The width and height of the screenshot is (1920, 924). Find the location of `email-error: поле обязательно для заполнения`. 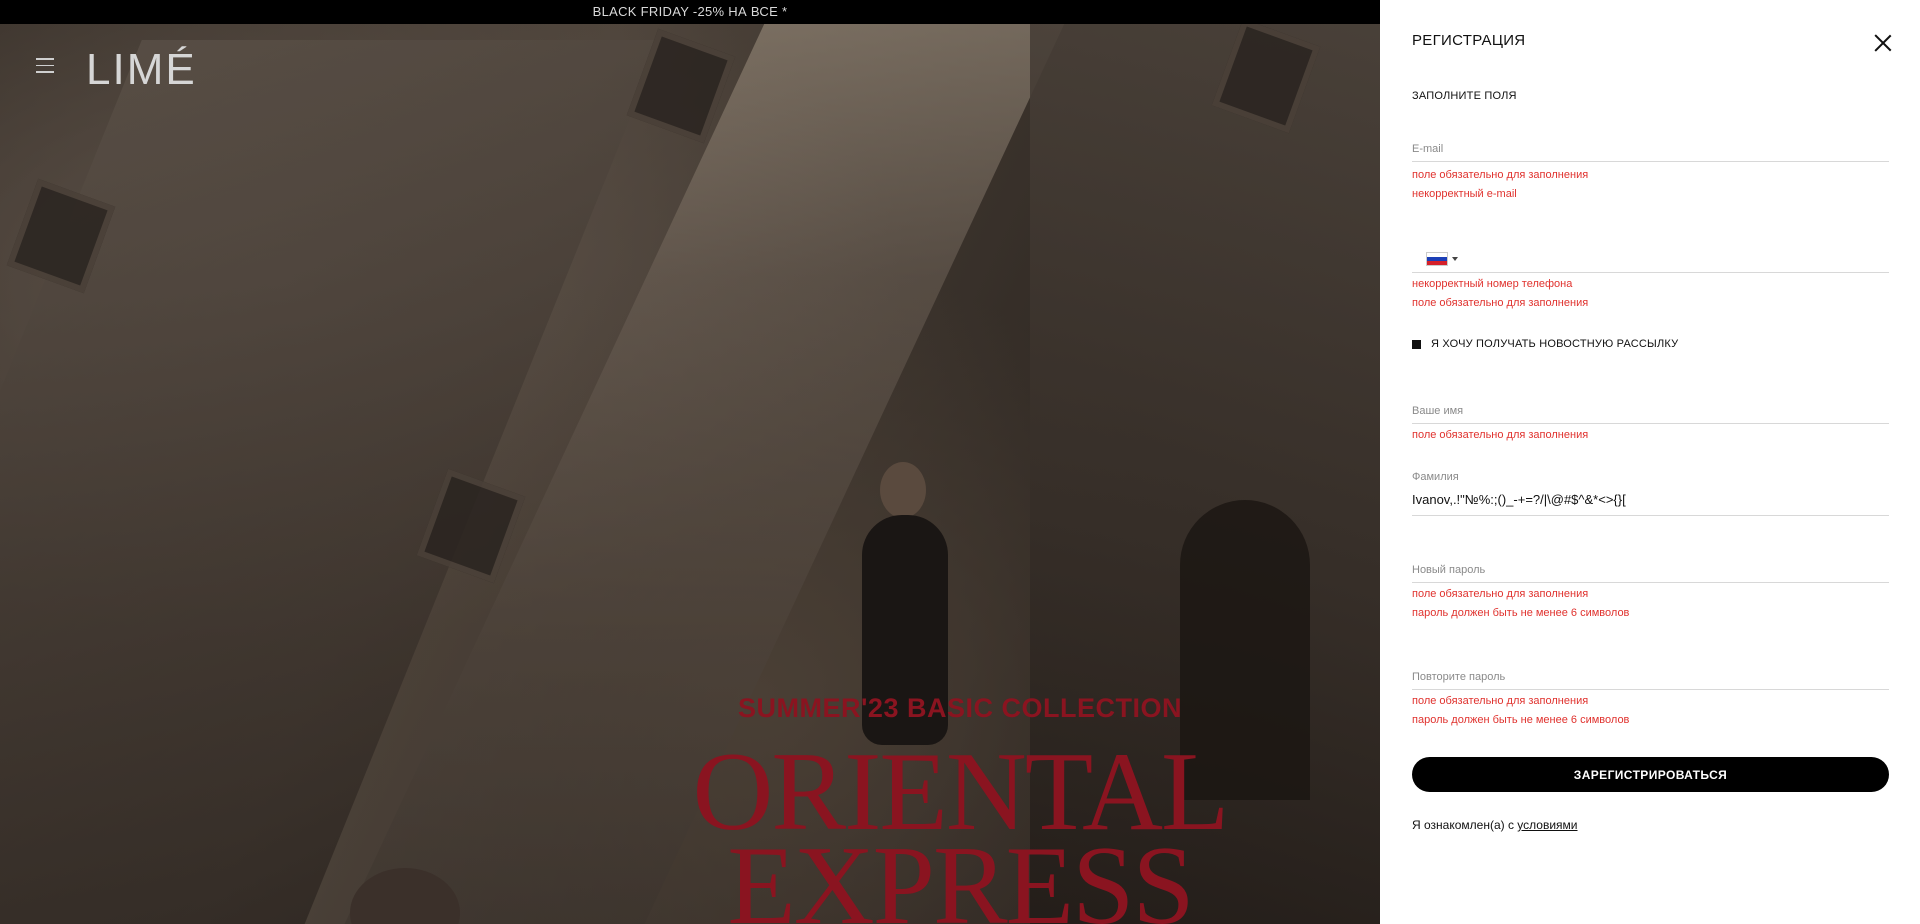

email-error: поле обязательно для заполнения is located at coordinates (1500, 175).